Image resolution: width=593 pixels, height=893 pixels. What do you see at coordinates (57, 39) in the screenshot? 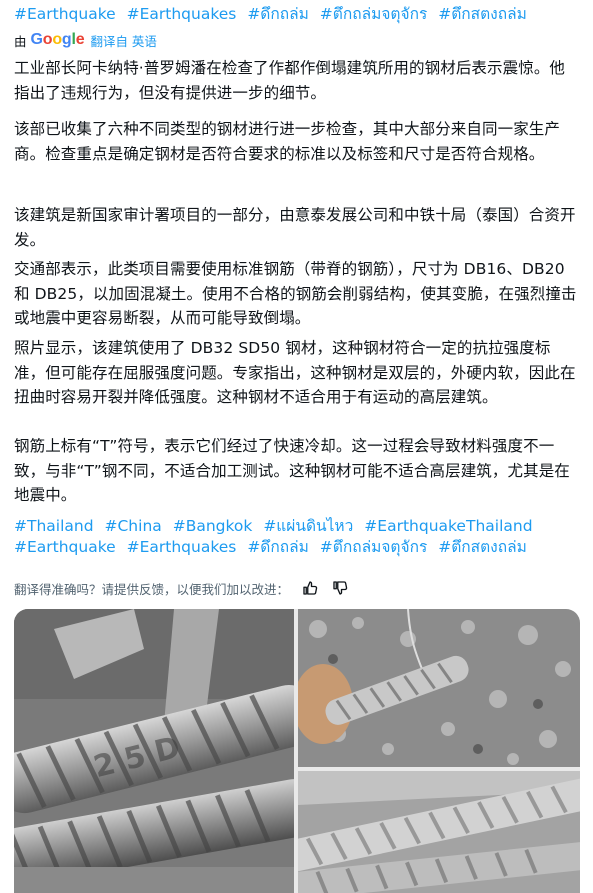
I see `google-logo: Google` at bounding box center [57, 39].